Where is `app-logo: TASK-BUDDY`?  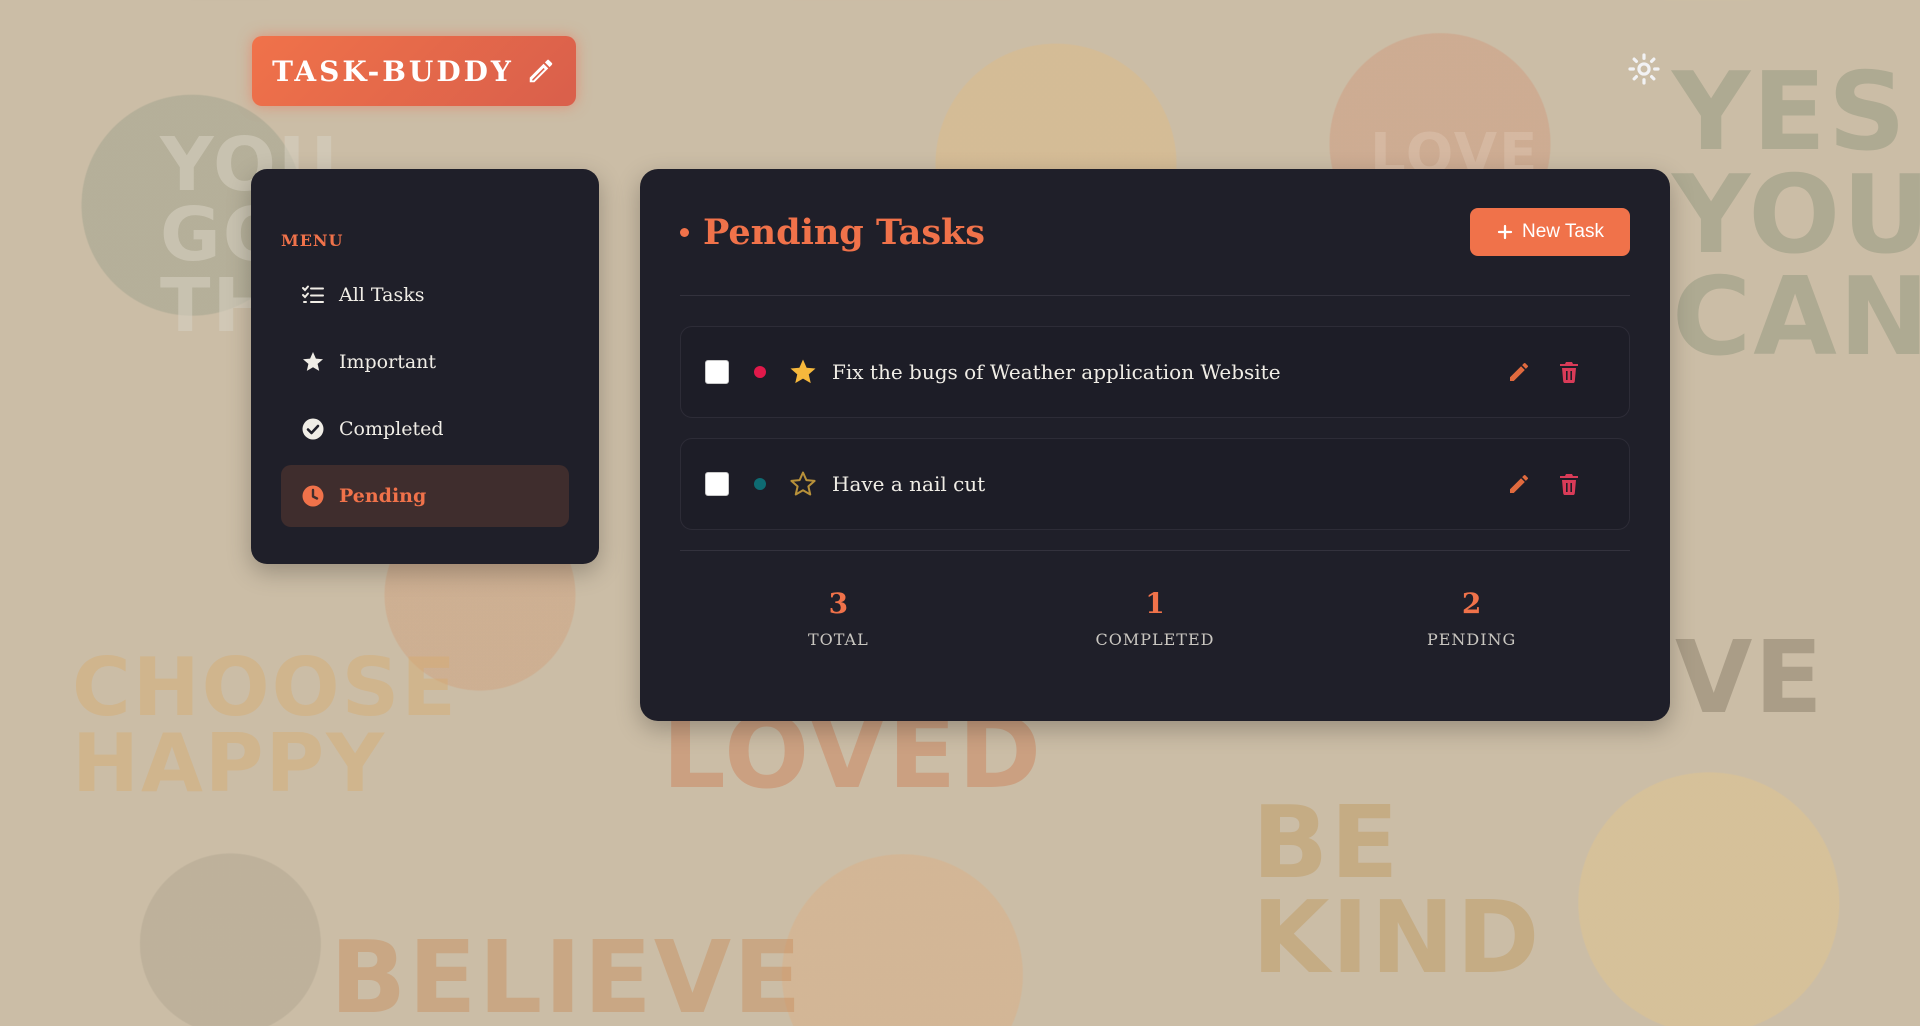 app-logo: TASK-BUDDY is located at coordinates (414, 71).